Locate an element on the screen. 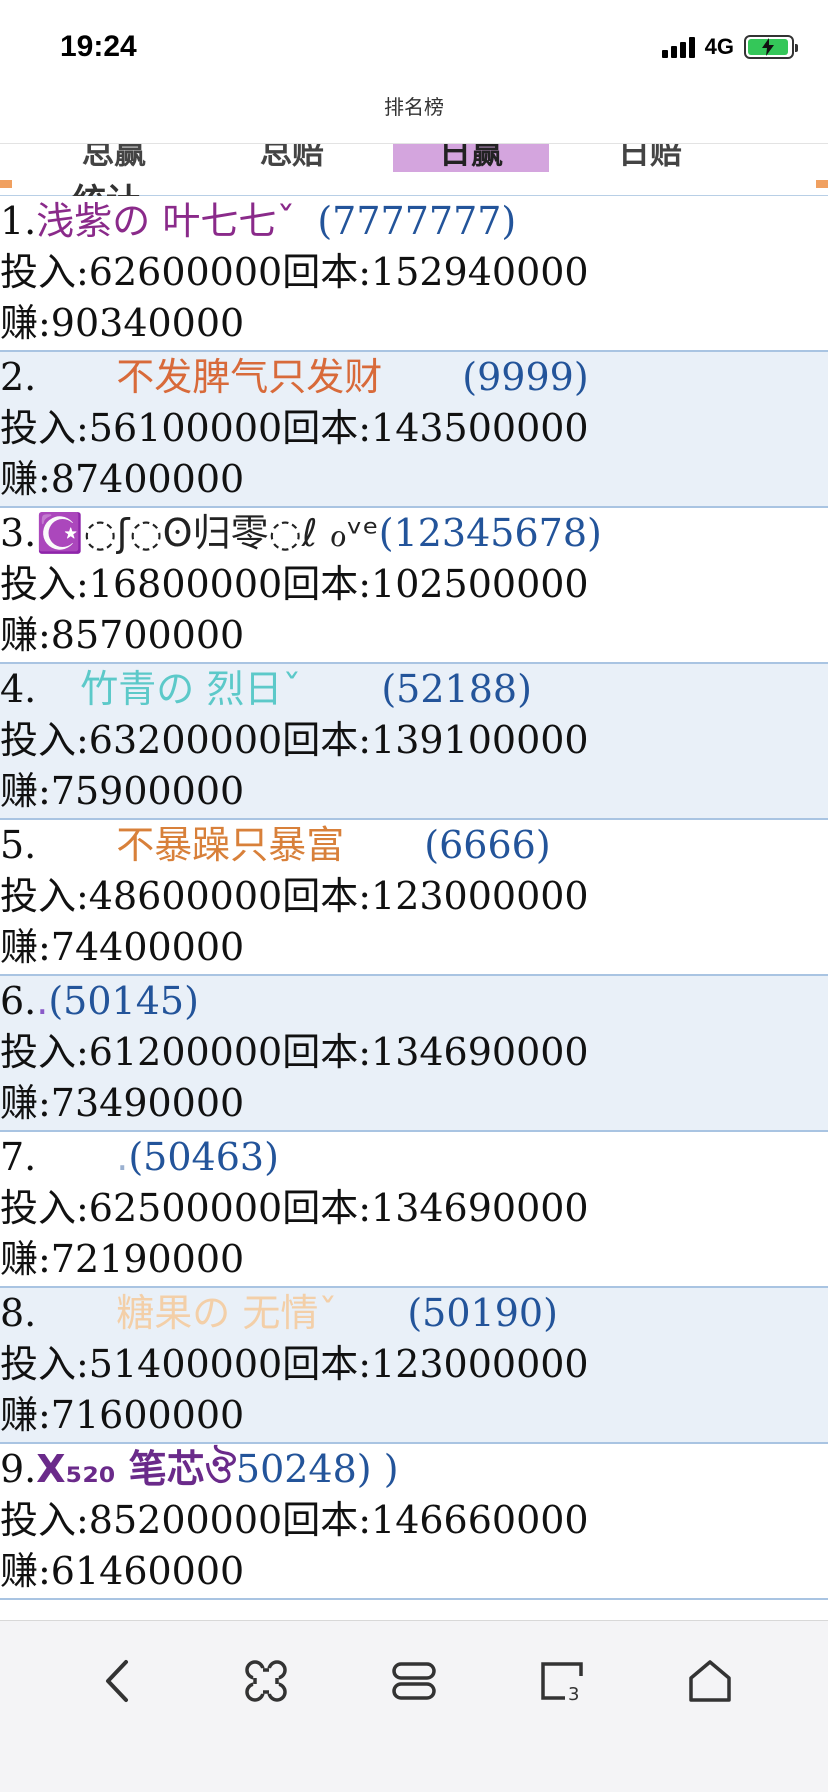 The height and width of the screenshot is (1792, 828). earnings: 赚:71600000 is located at coordinates (122, 1415).